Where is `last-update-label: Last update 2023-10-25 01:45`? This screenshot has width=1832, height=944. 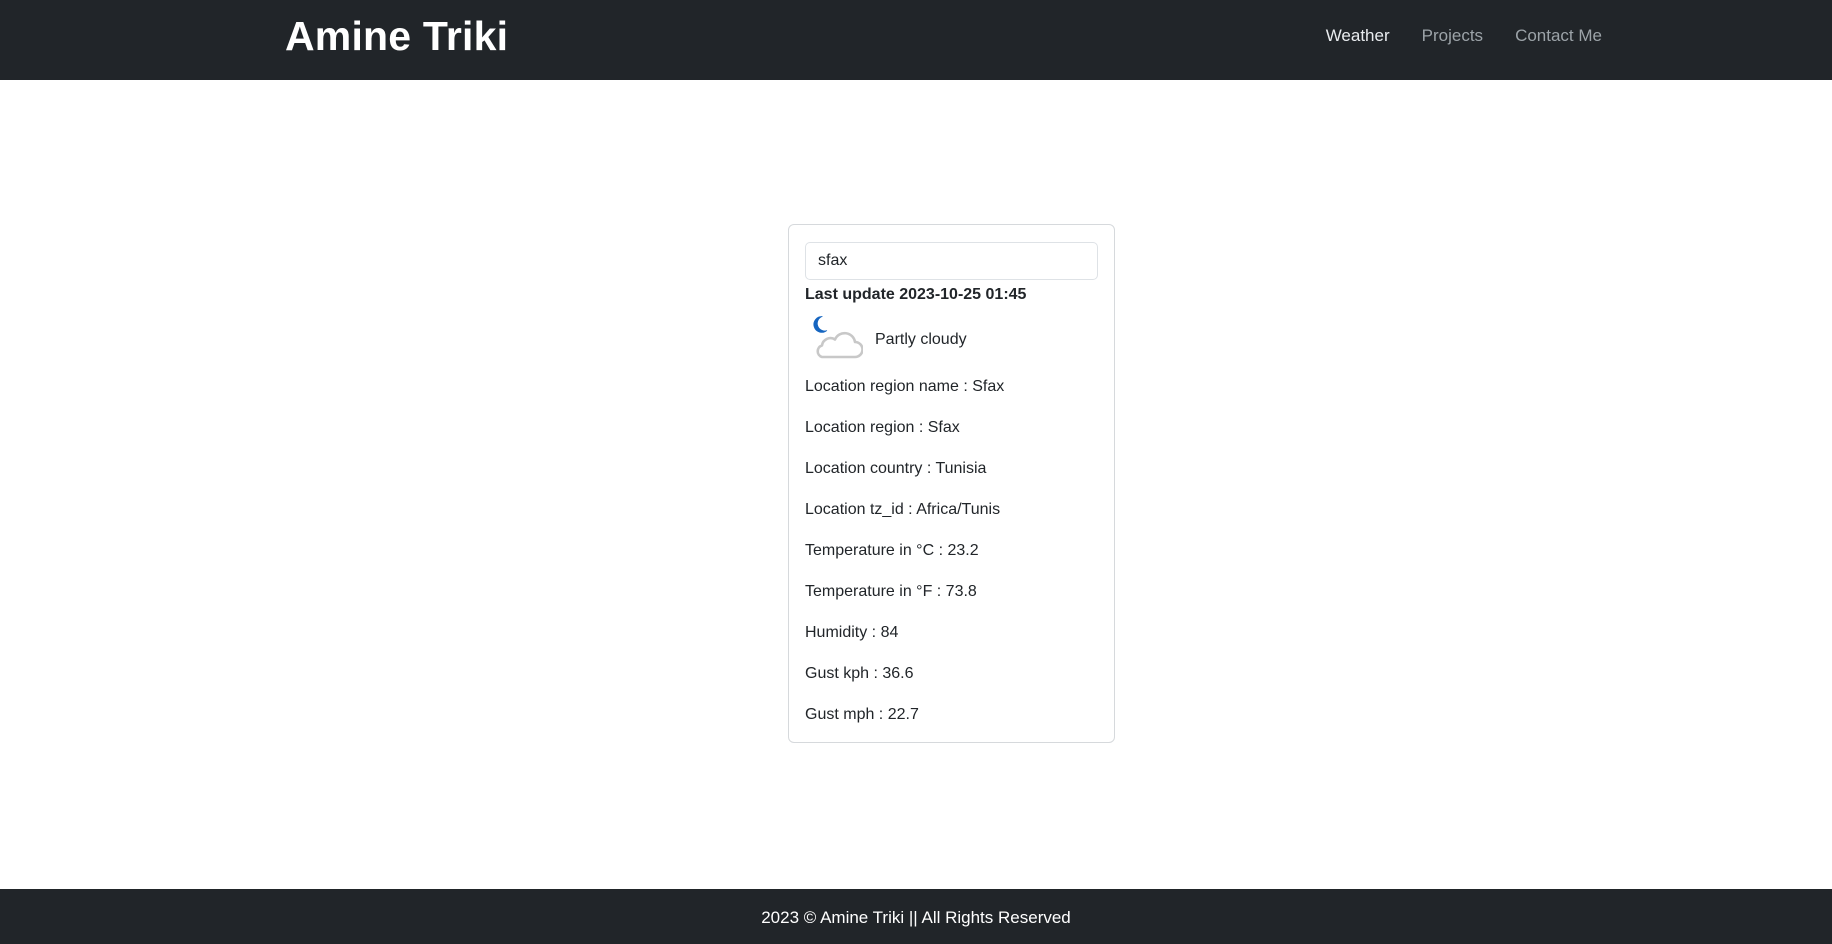 last-update-label: Last update 2023-10-25 01:45 is located at coordinates (916, 294).